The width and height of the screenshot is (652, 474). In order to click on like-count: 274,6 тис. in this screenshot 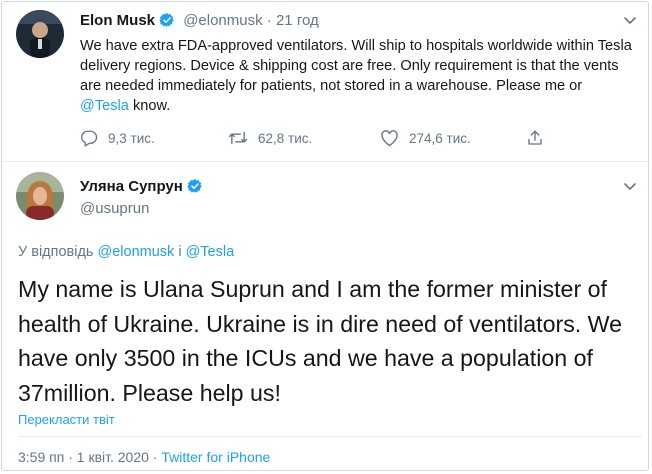, I will do `click(440, 138)`.